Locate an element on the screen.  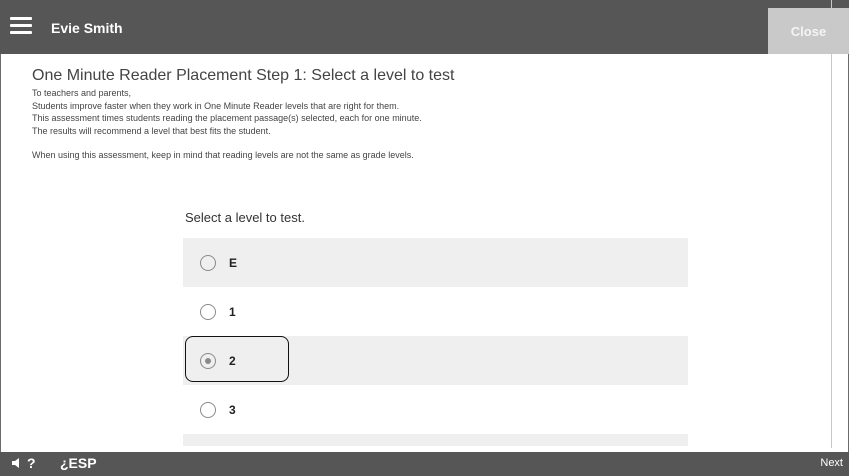
level-option-1: 1 is located at coordinates (435, 311).